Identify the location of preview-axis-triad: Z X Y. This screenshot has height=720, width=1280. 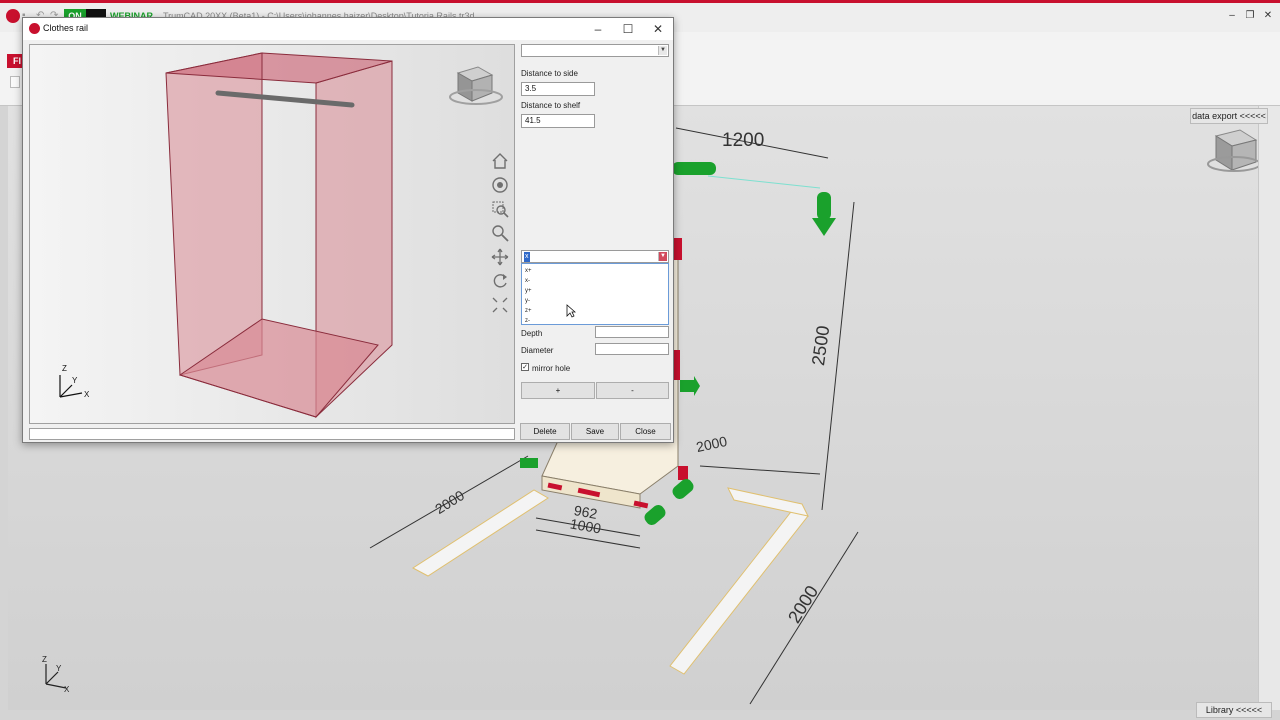
(74, 381).